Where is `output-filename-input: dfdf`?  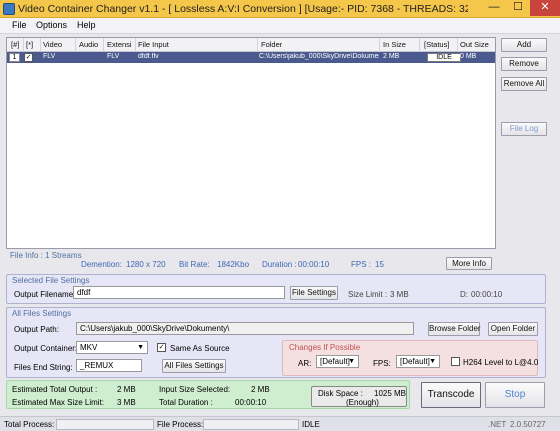
output-filename-input: dfdf is located at coordinates (179, 292).